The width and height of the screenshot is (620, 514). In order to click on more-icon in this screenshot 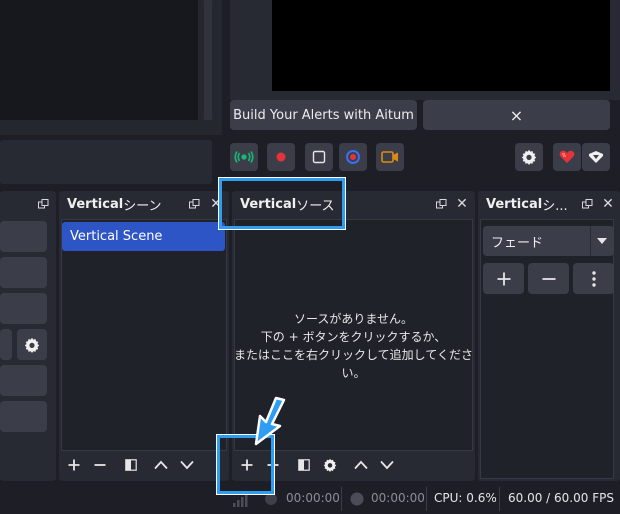, I will do `click(593, 278)`.